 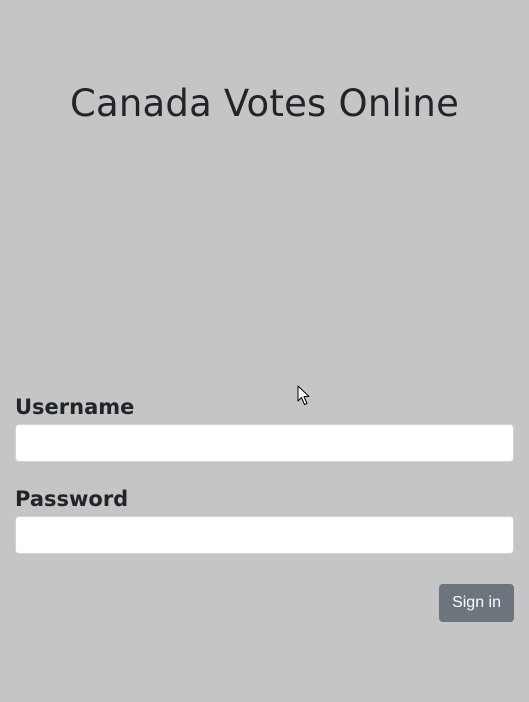 What do you see at coordinates (476, 603) in the screenshot?
I see `sign-in-button: Sign in` at bounding box center [476, 603].